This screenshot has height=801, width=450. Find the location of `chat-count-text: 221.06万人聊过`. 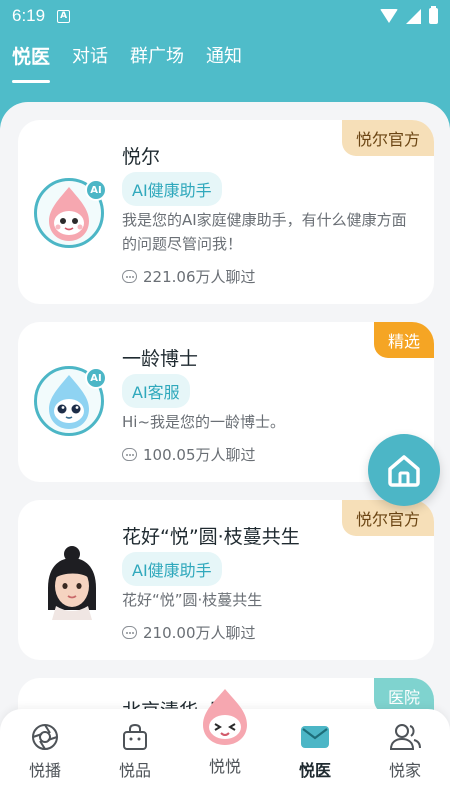

chat-count-text: 221.06万人聊过 is located at coordinates (199, 277).